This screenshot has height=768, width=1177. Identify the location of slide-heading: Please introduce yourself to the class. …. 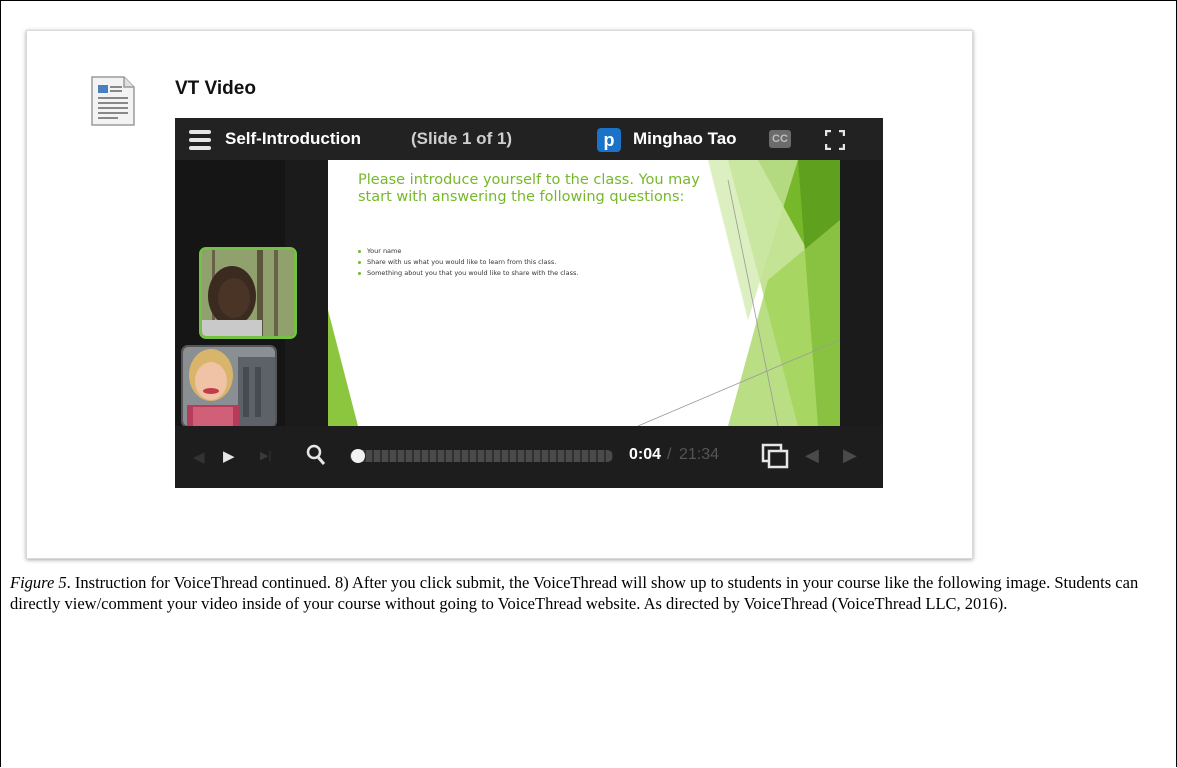
(529, 188).